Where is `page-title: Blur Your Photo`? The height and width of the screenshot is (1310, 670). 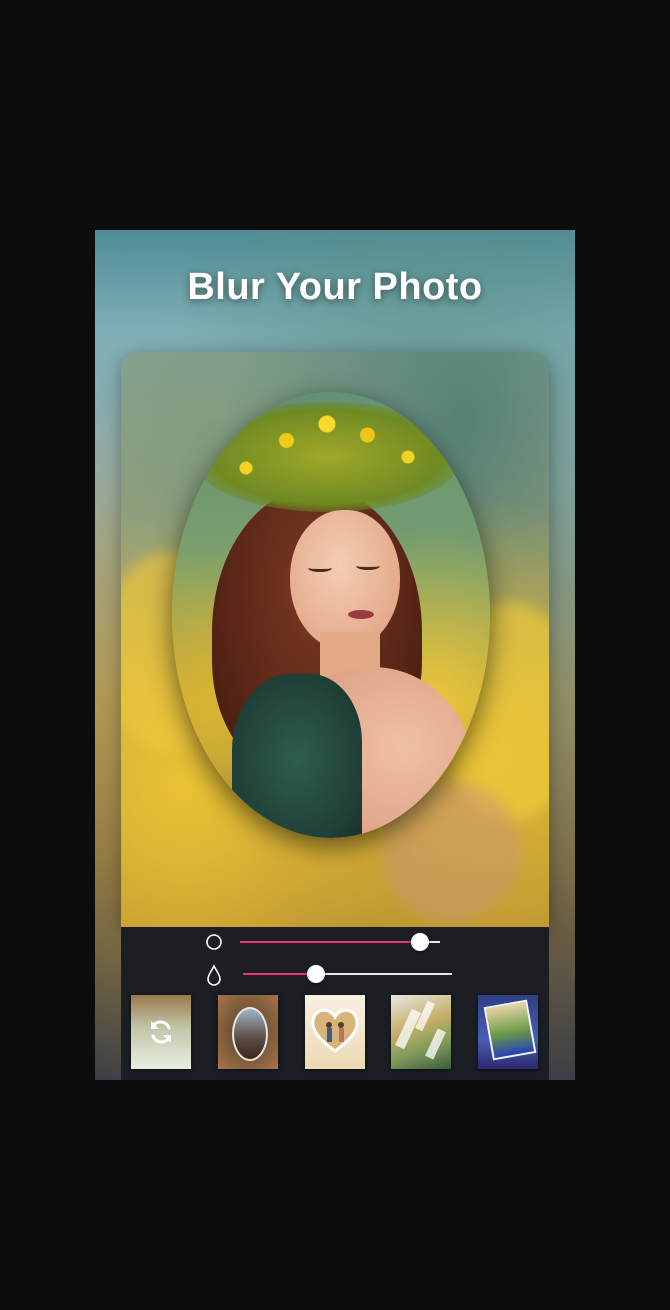 page-title: Blur Your Photo is located at coordinates (335, 287).